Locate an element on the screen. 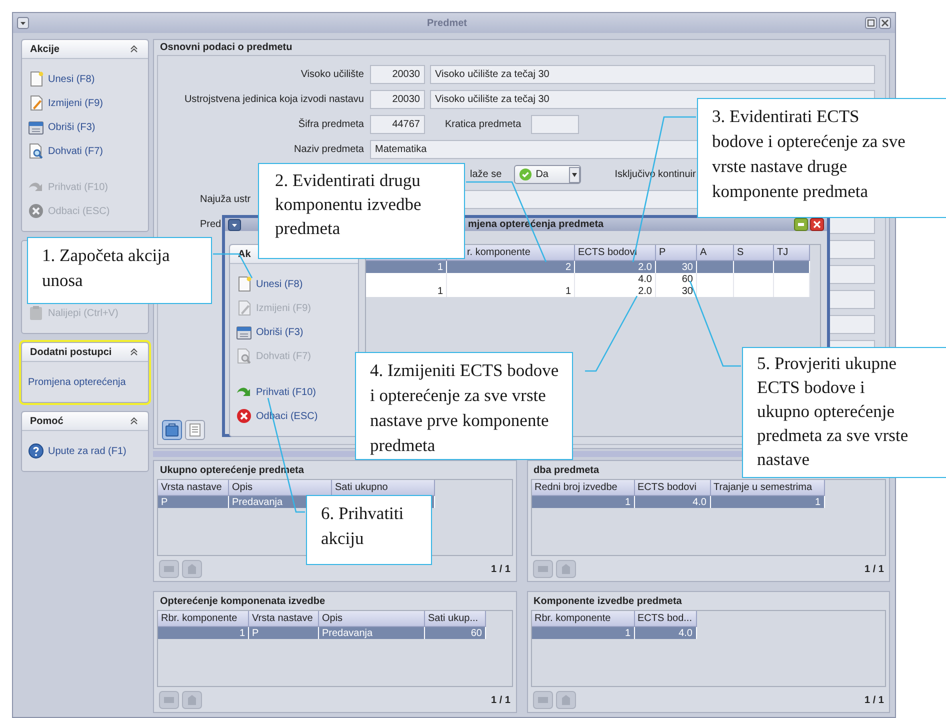  panel-title: Opterećenje komponenata izvedbe is located at coordinates (243, 601).